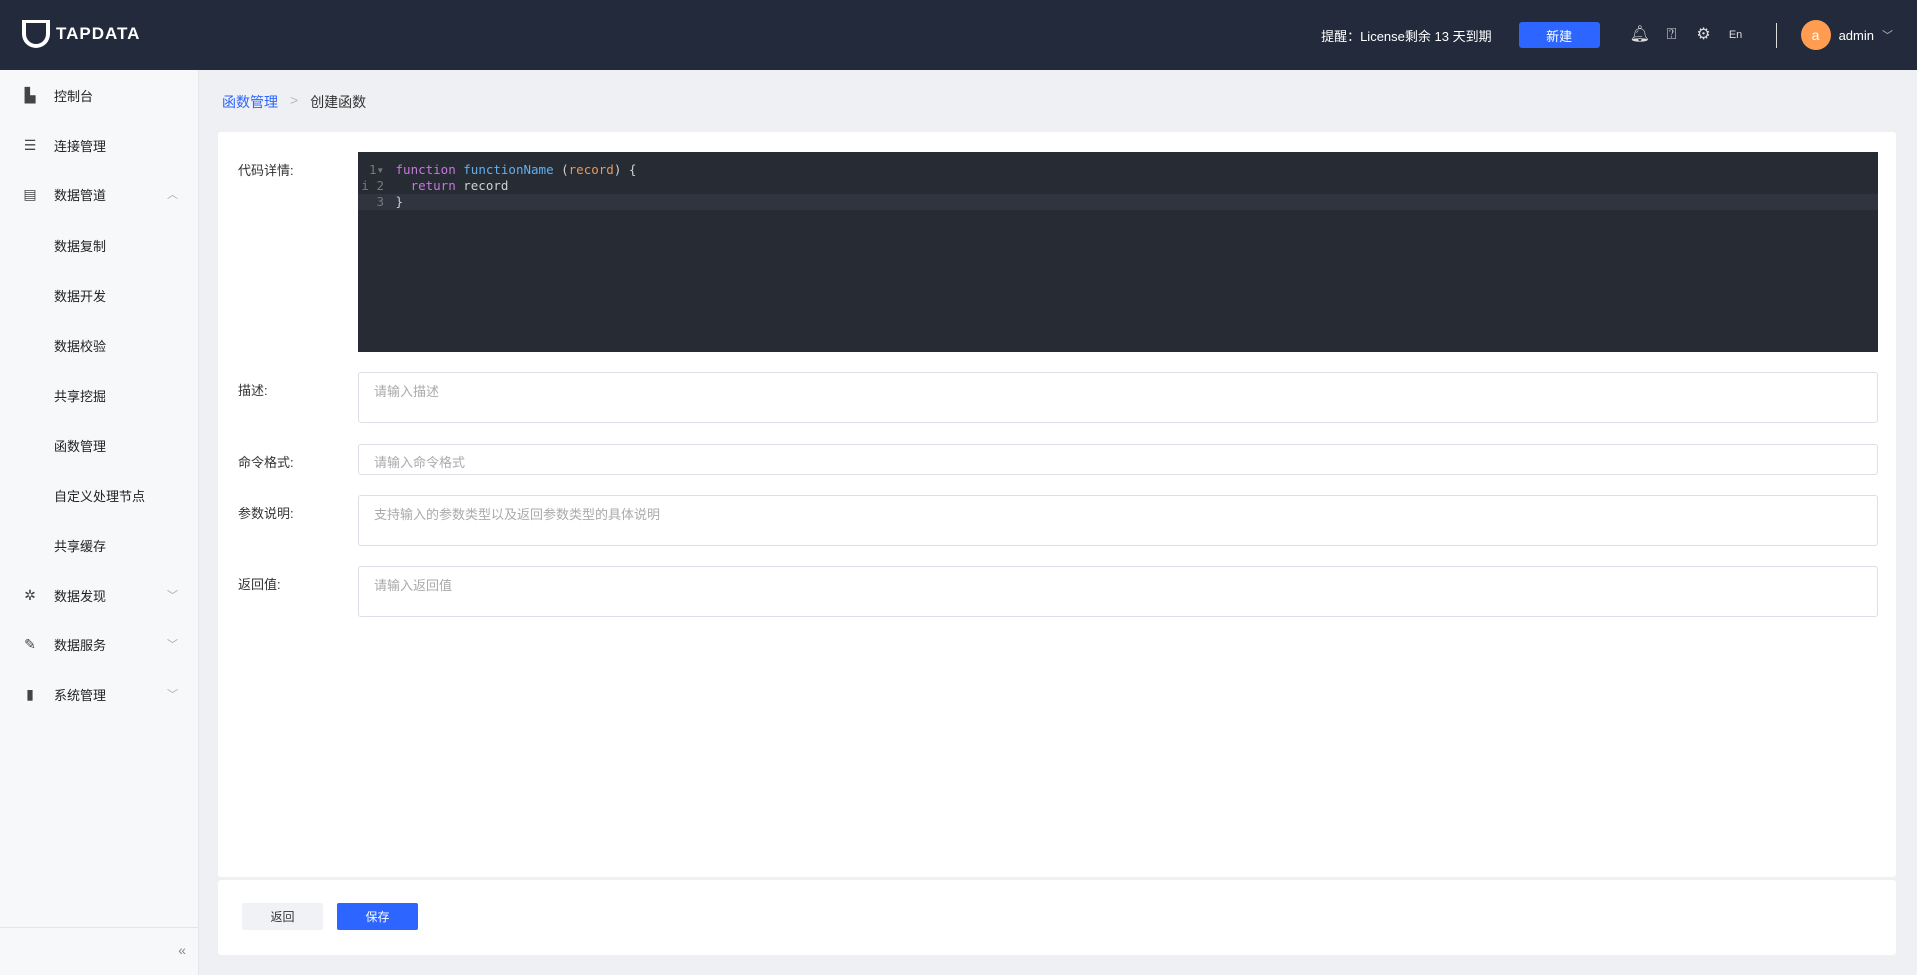  Describe the element at coordinates (1118, 520) in the screenshot. I see `param-textarea: 支持输入的参数类型以及返回参数类型的具体说明` at that location.